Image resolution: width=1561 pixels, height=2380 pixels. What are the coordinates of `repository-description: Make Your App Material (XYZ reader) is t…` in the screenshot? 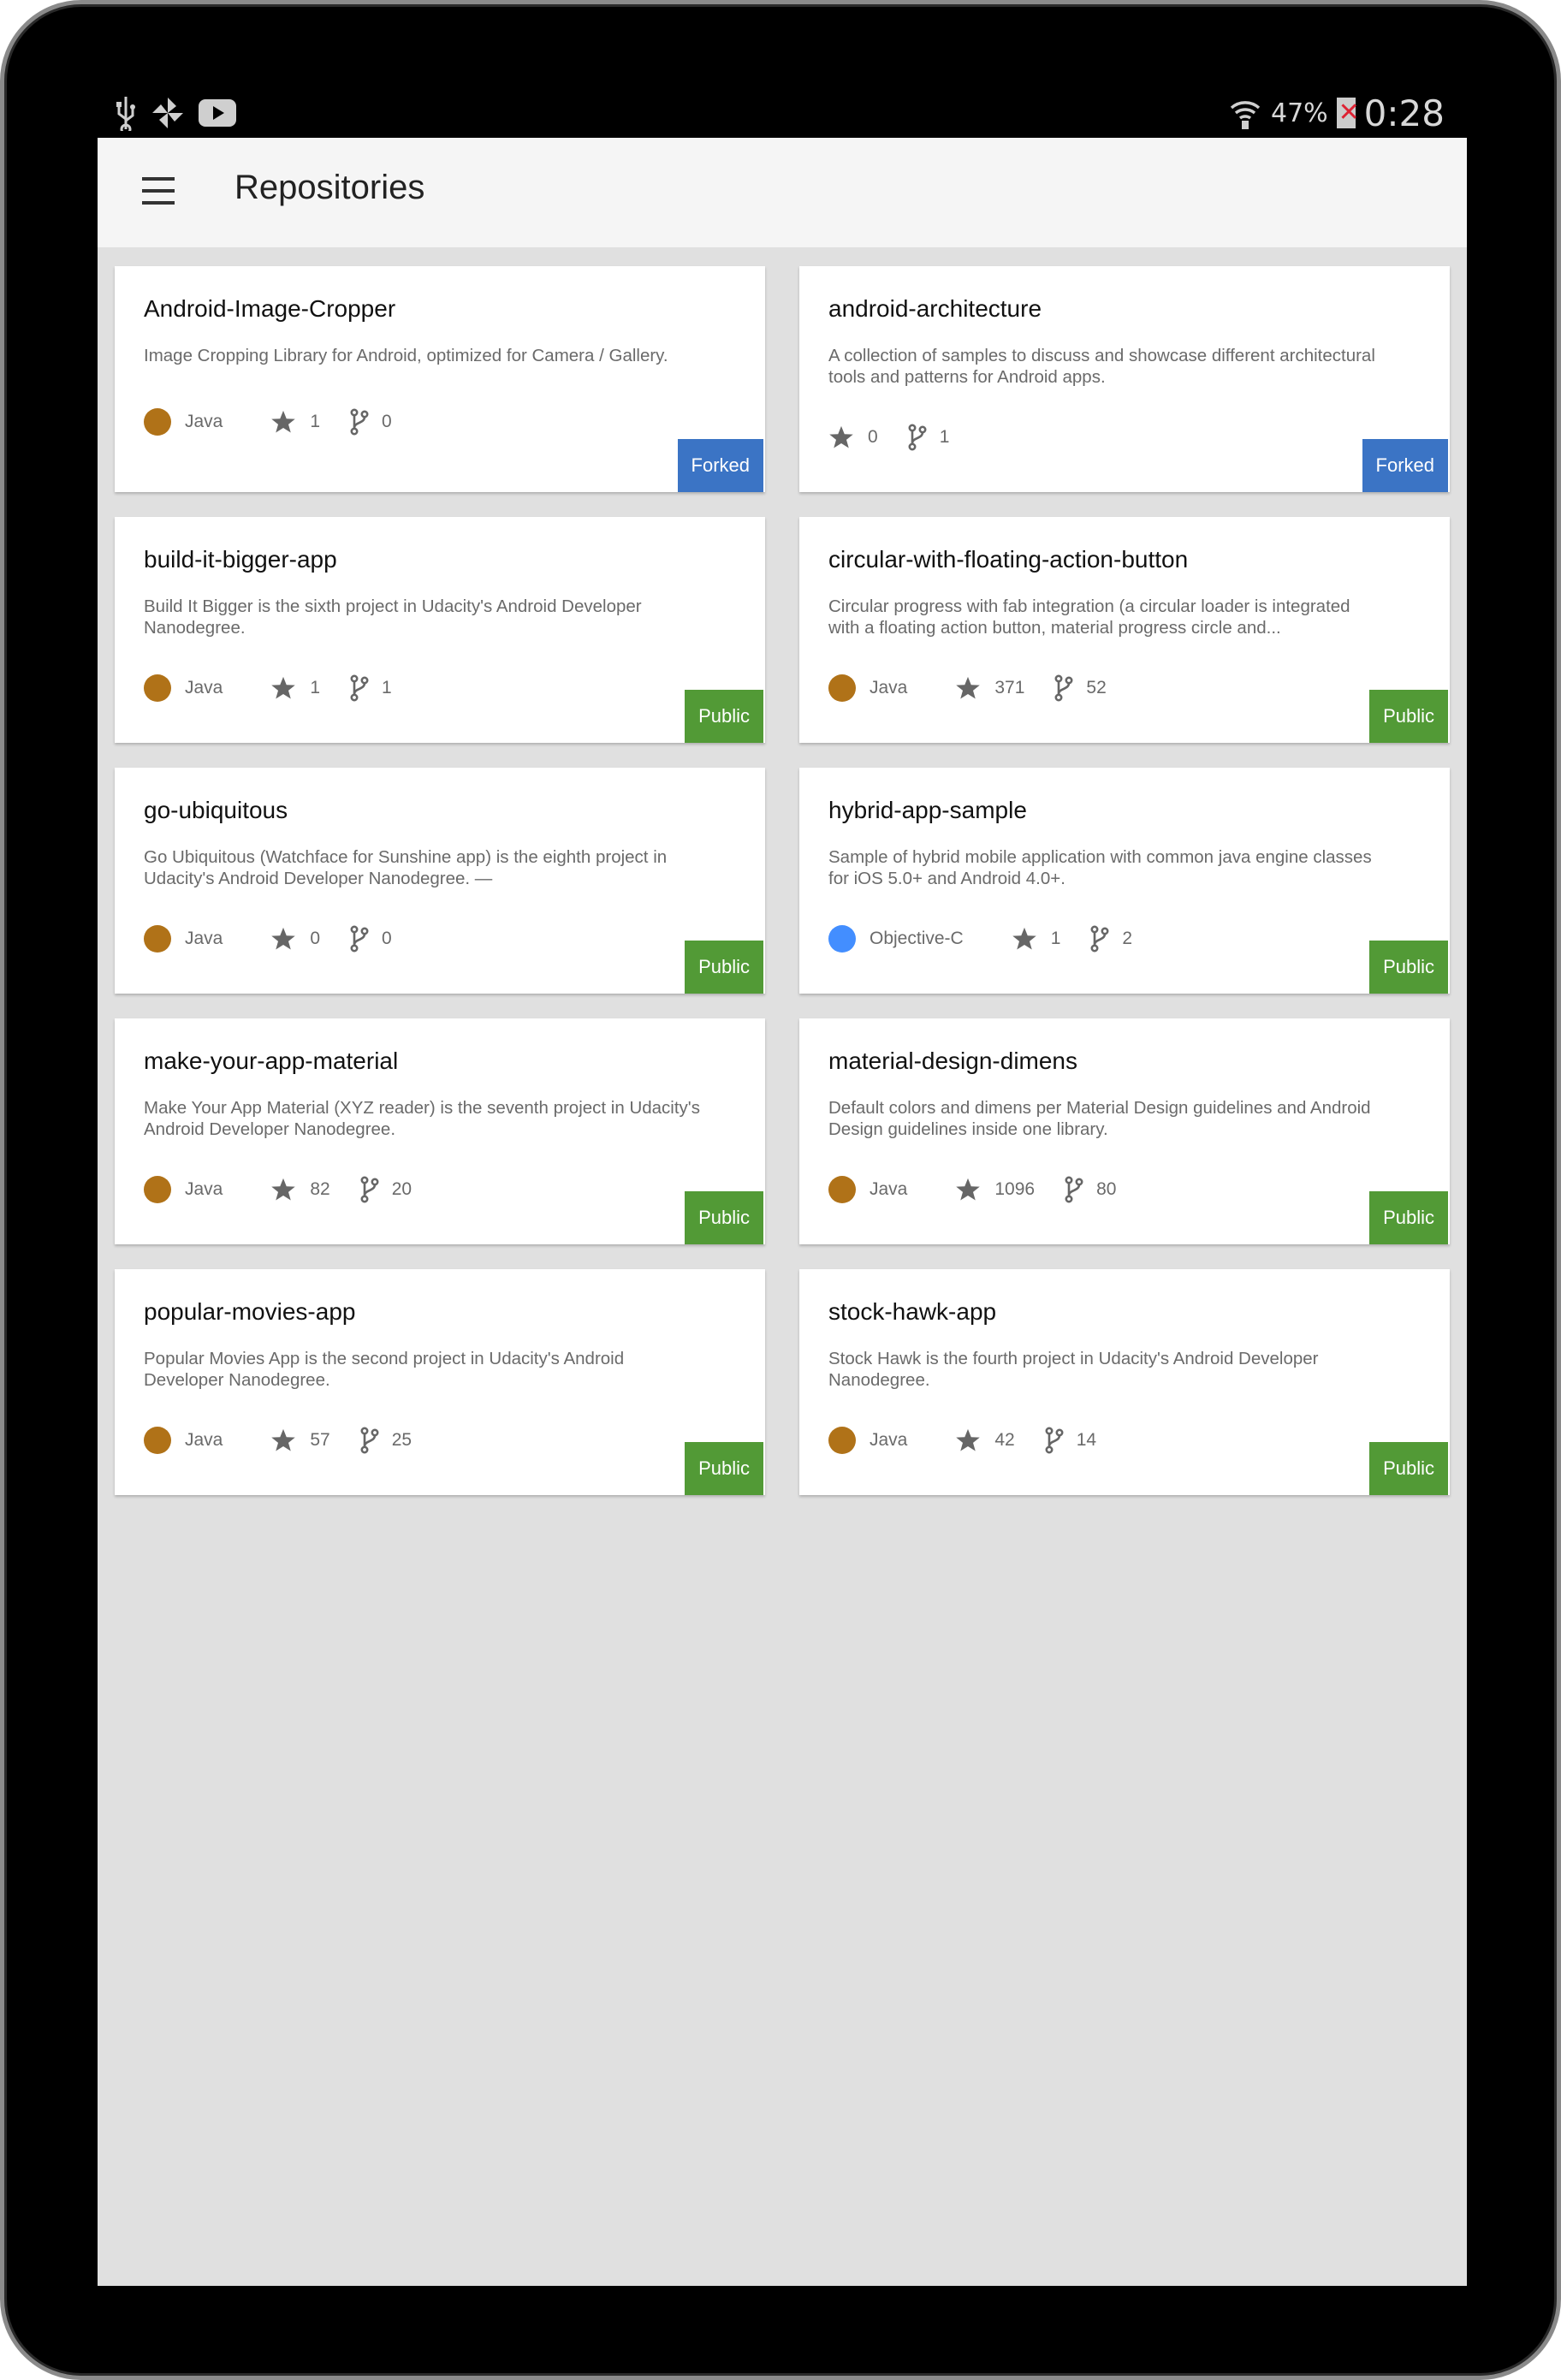 It's located at (444, 1118).